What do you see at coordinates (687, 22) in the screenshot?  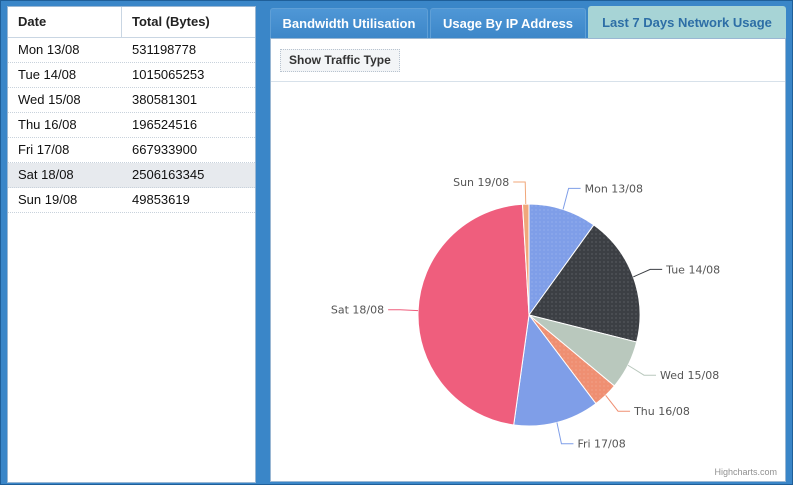 I see `tab-last-7-days-network-usage: Last 7 Days Network Usage` at bounding box center [687, 22].